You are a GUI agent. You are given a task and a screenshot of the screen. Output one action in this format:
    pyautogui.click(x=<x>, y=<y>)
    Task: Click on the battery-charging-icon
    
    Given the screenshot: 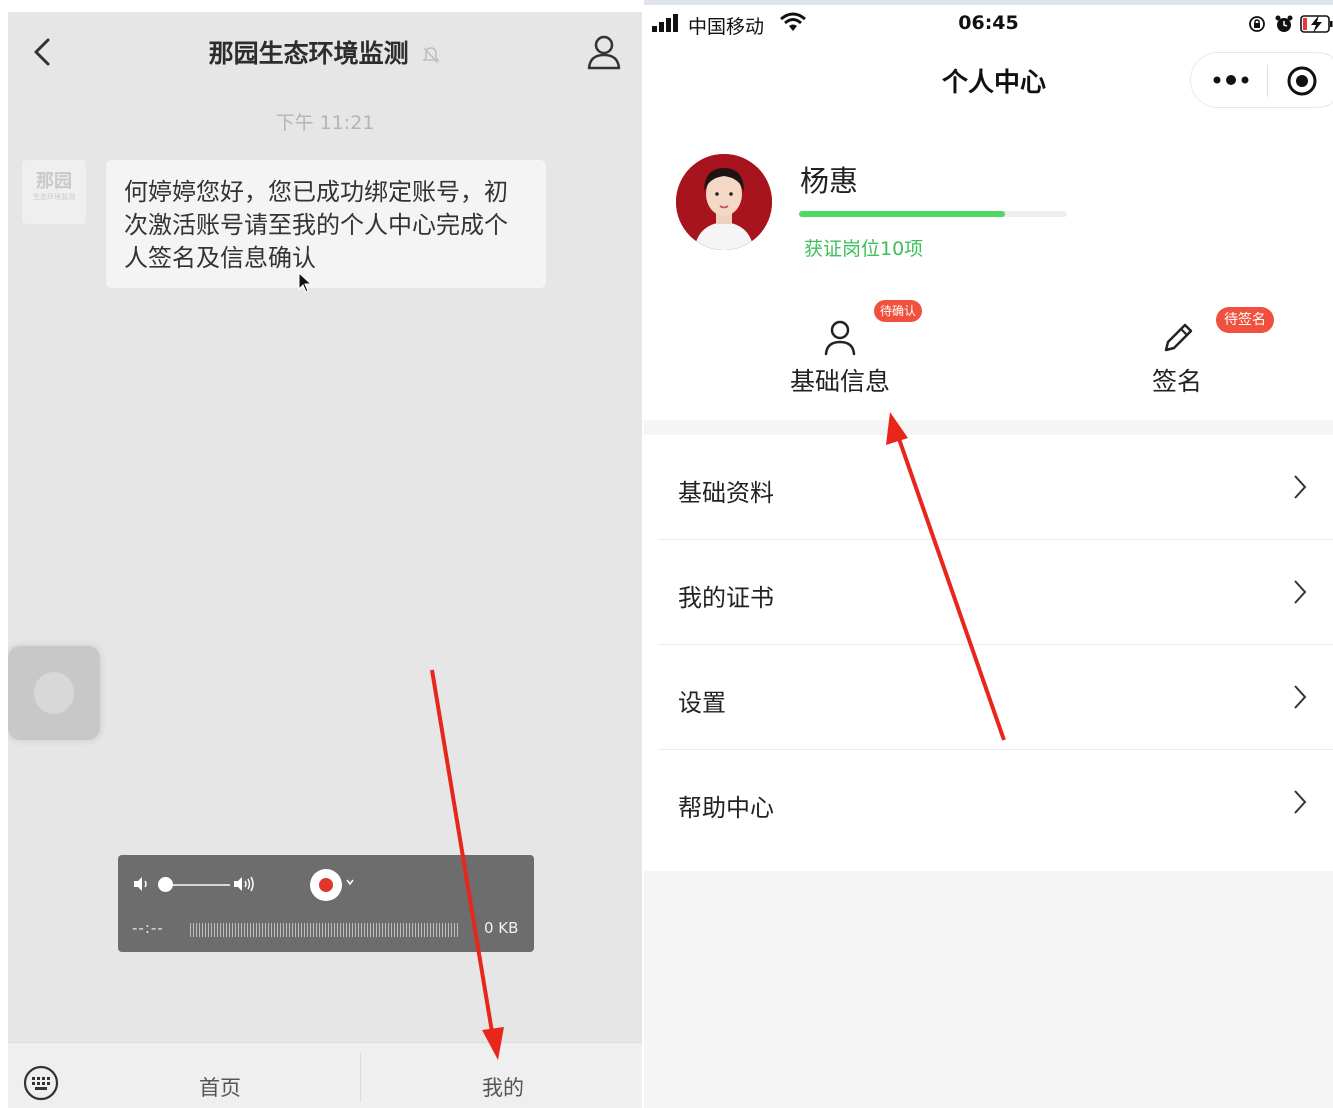 What is the action you would take?
    pyautogui.click(x=1316, y=24)
    